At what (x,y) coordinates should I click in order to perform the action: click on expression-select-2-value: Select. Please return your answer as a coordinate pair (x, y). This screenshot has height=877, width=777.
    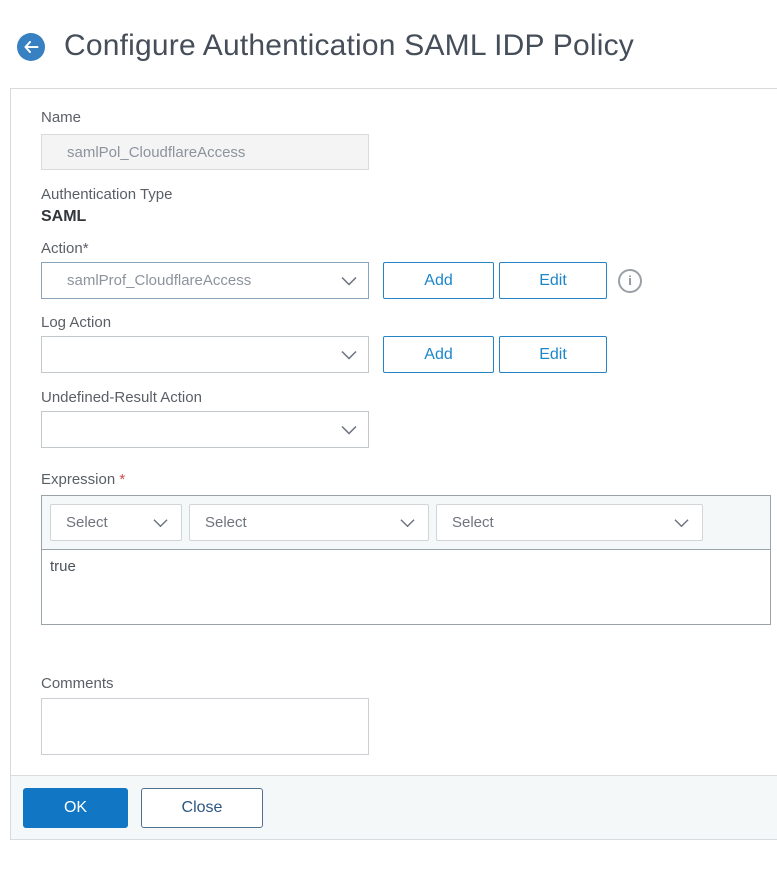
    Looking at the image, I should click on (226, 522).